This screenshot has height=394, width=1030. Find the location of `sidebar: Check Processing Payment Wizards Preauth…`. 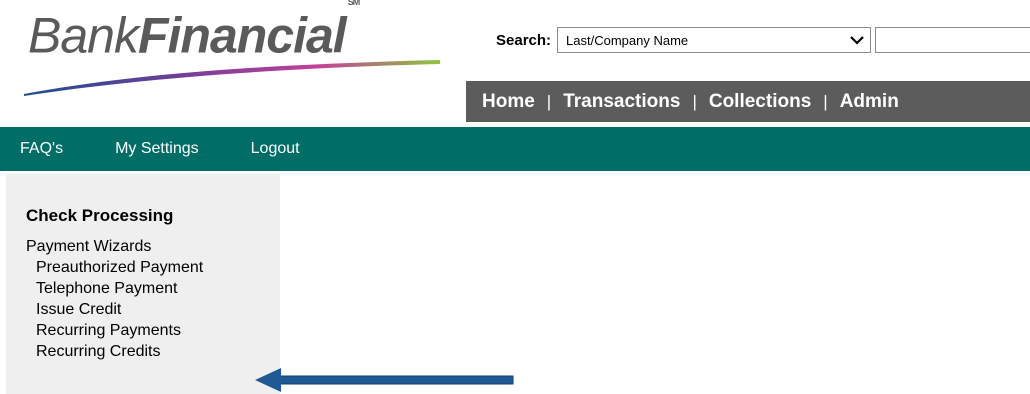

sidebar: Check Processing Payment Wizards Preauth… is located at coordinates (143, 284).